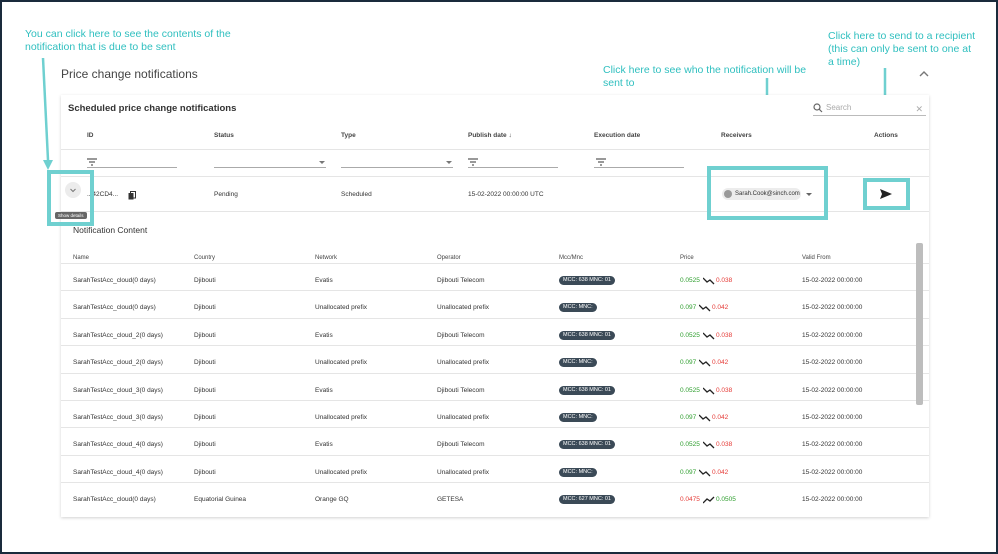 This screenshot has width=998, height=554. I want to click on cell-network: Orange GQ, so click(332, 500).